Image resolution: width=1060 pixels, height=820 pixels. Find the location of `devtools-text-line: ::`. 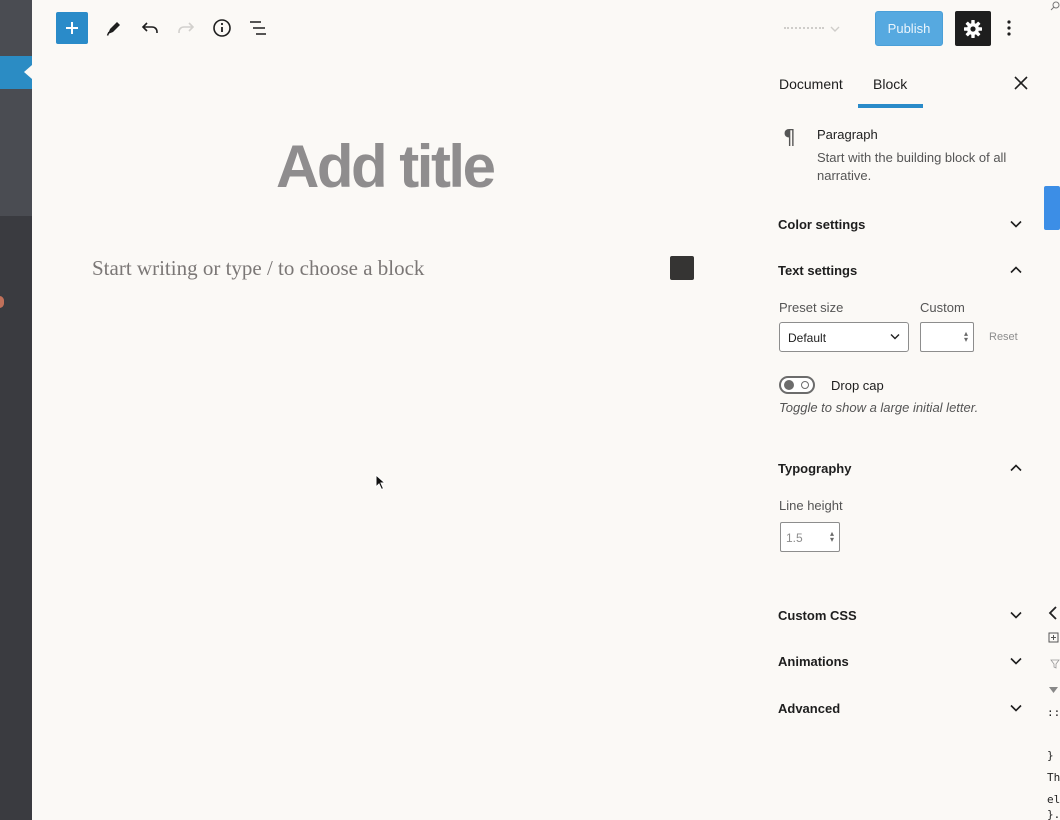

devtools-text-line: :: is located at coordinates (1053, 712).